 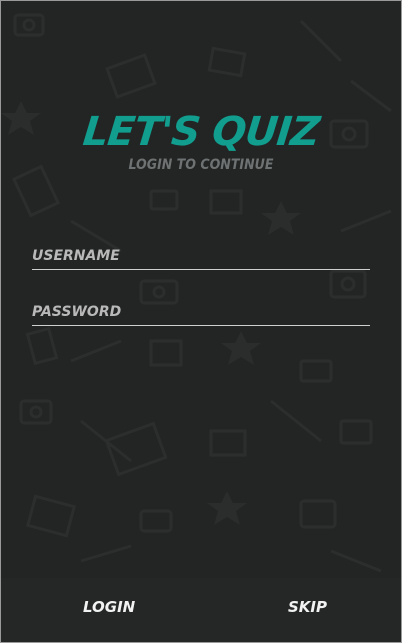 What do you see at coordinates (307, 607) in the screenshot?
I see `skip-button: SKIP` at bounding box center [307, 607].